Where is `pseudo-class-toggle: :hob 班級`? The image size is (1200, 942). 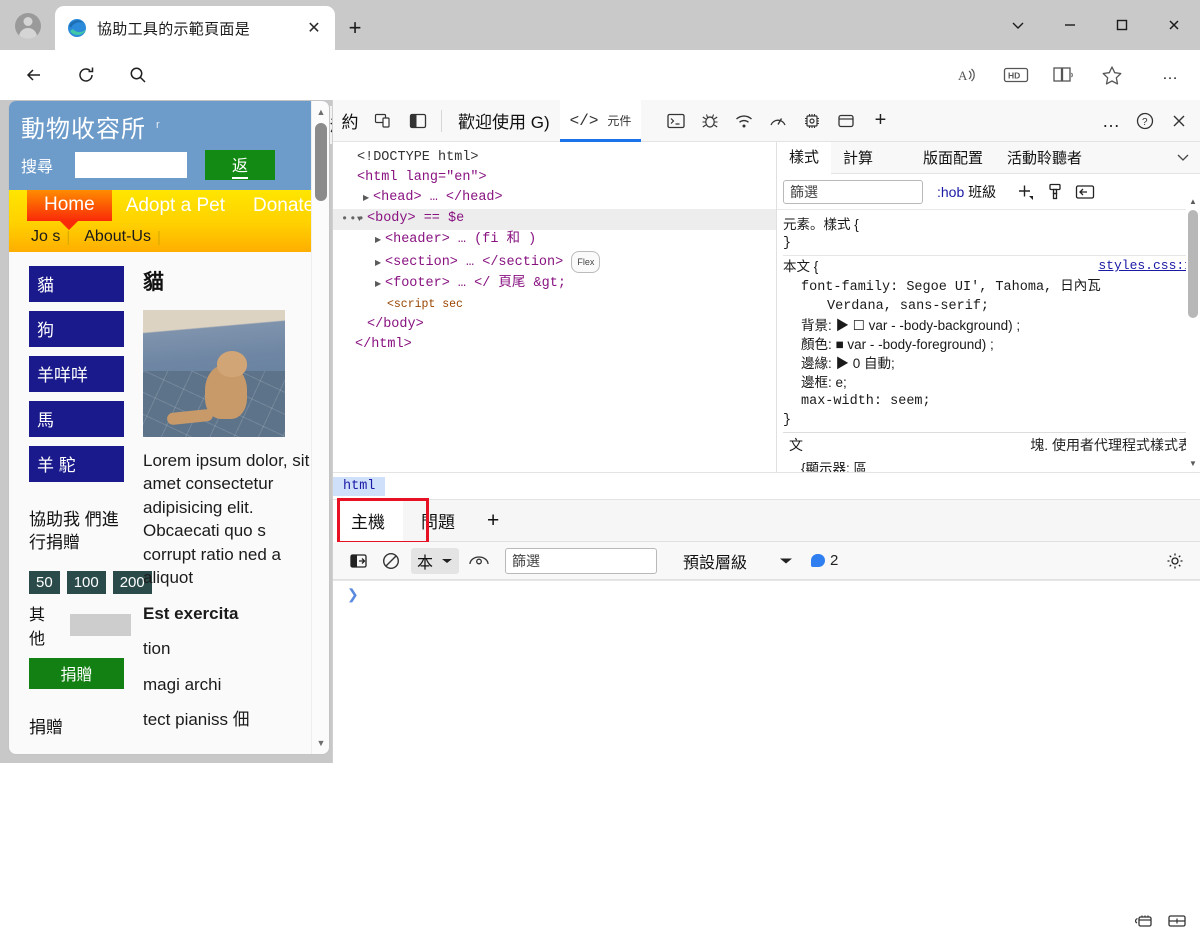 pseudo-class-toggle: :hob 班級 is located at coordinates (966, 192).